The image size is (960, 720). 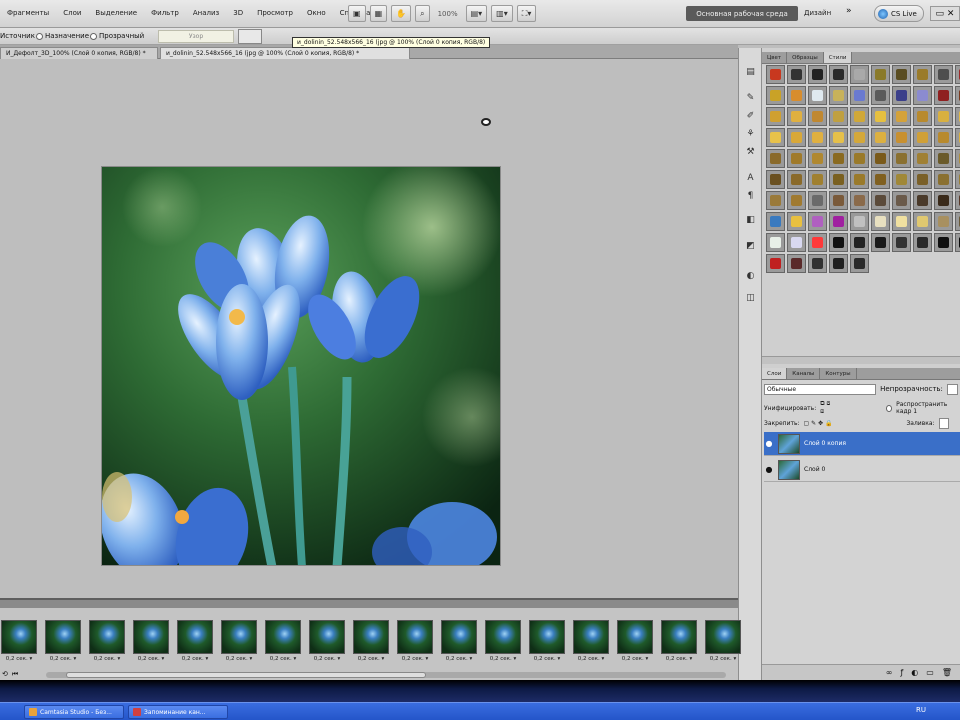 What do you see at coordinates (769, 469) in the screenshot?
I see `eye-icon: ●` at bounding box center [769, 469].